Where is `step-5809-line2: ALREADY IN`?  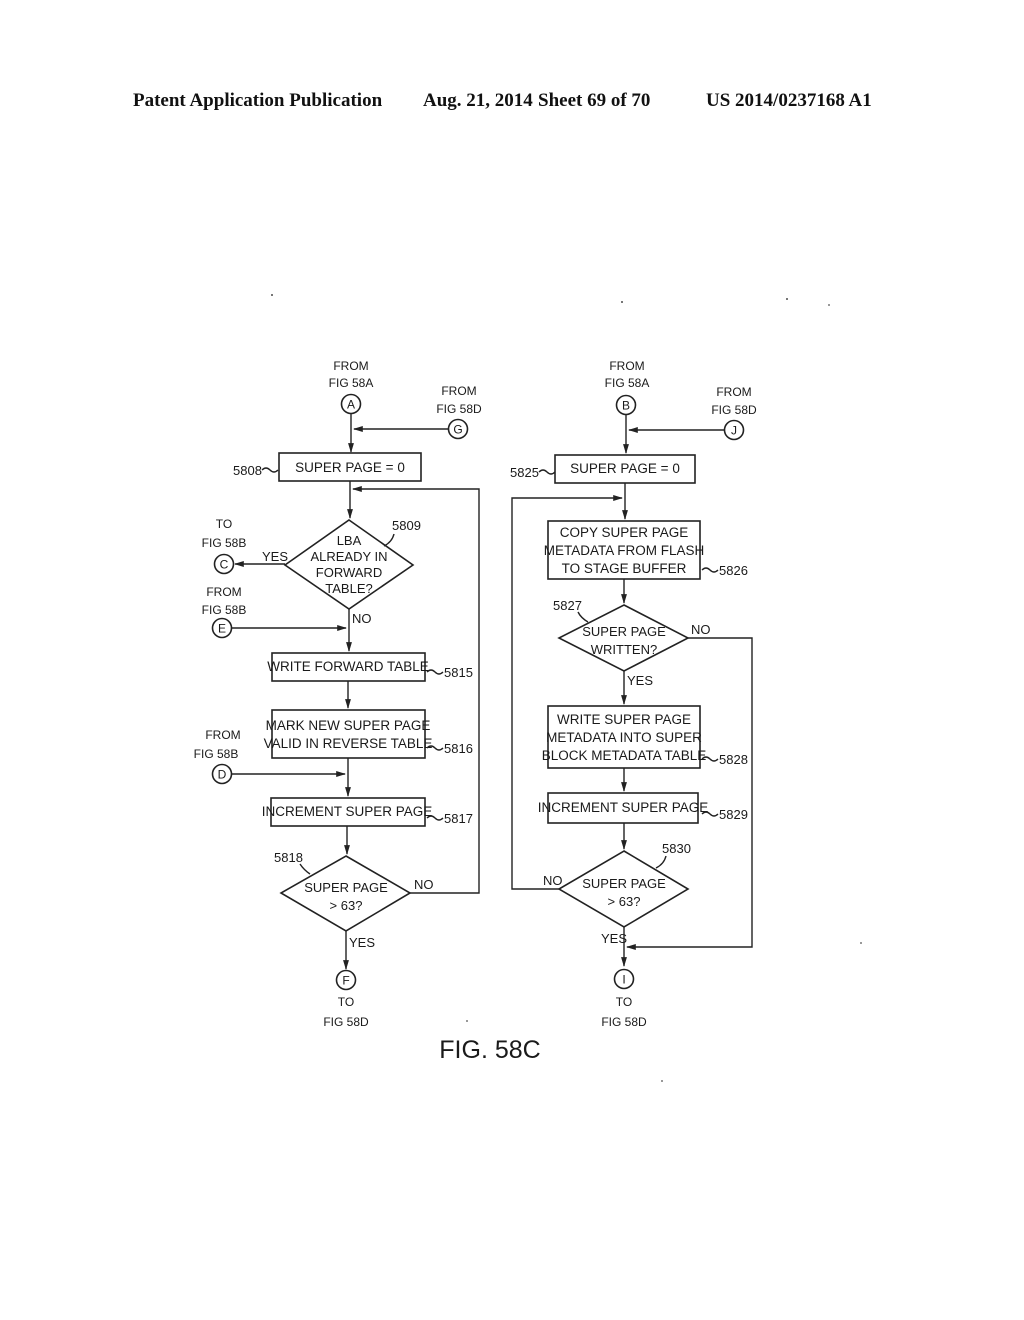
step-5809-line2: ALREADY IN is located at coordinates (348, 556).